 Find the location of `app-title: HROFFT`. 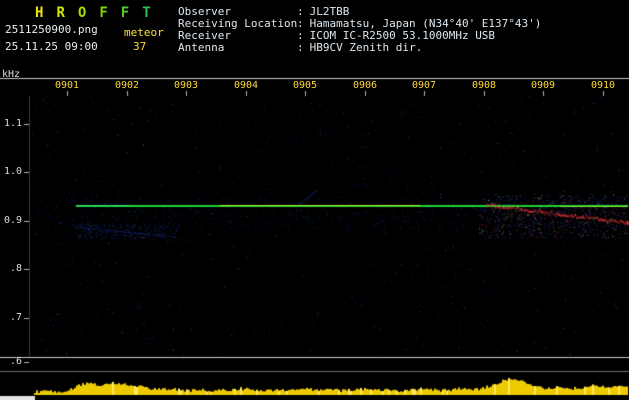

app-title: HROFFT is located at coordinates (99, 13).